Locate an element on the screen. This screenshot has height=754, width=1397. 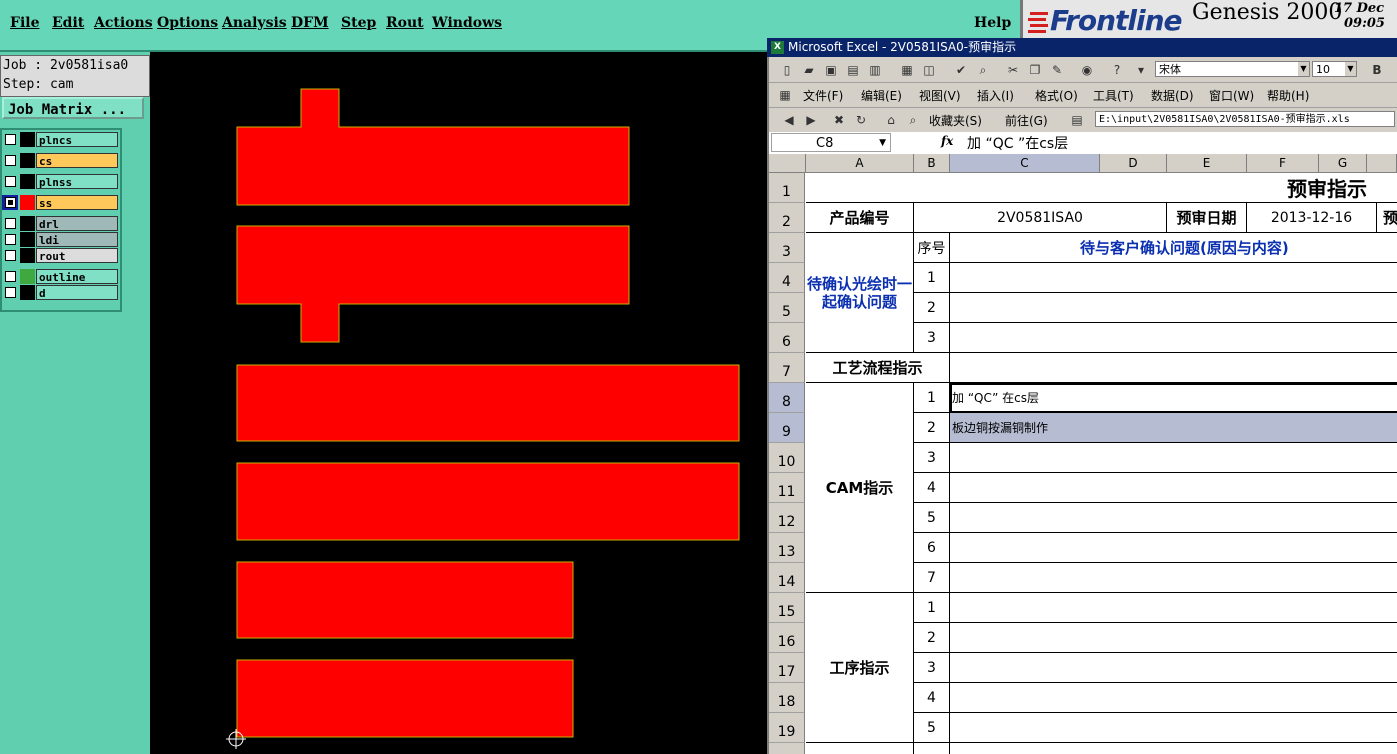
op-seq-number: 5 is located at coordinates (932, 728).